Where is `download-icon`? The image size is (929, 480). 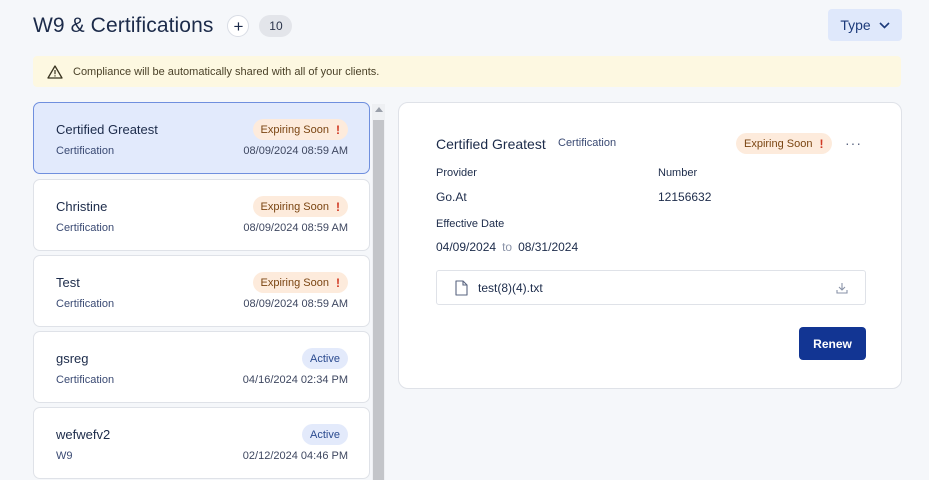
download-icon is located at coordinates (842, 288).